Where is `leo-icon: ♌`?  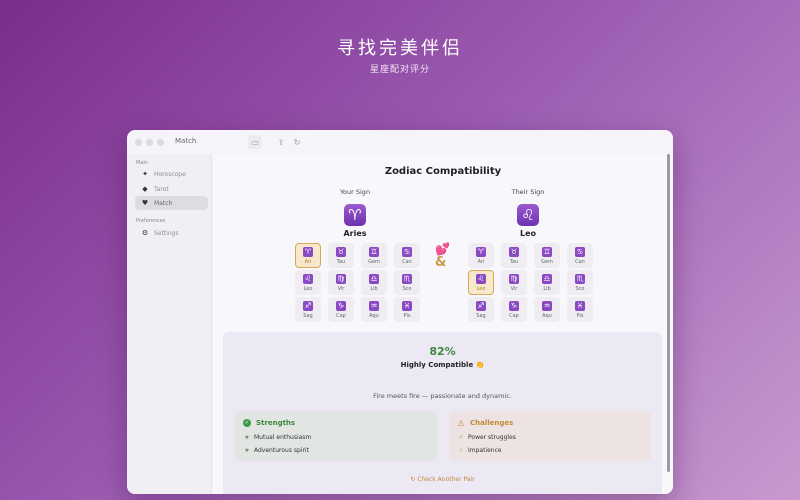
leo-icon: ♌ is located at coordinates (528, 215).